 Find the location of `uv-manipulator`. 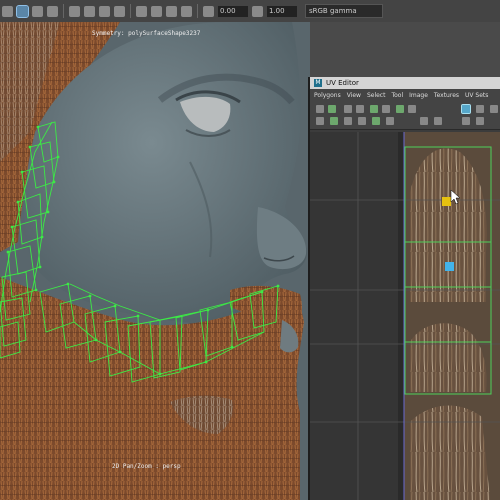

uv-manipulator is located at coordinates (449, 266).